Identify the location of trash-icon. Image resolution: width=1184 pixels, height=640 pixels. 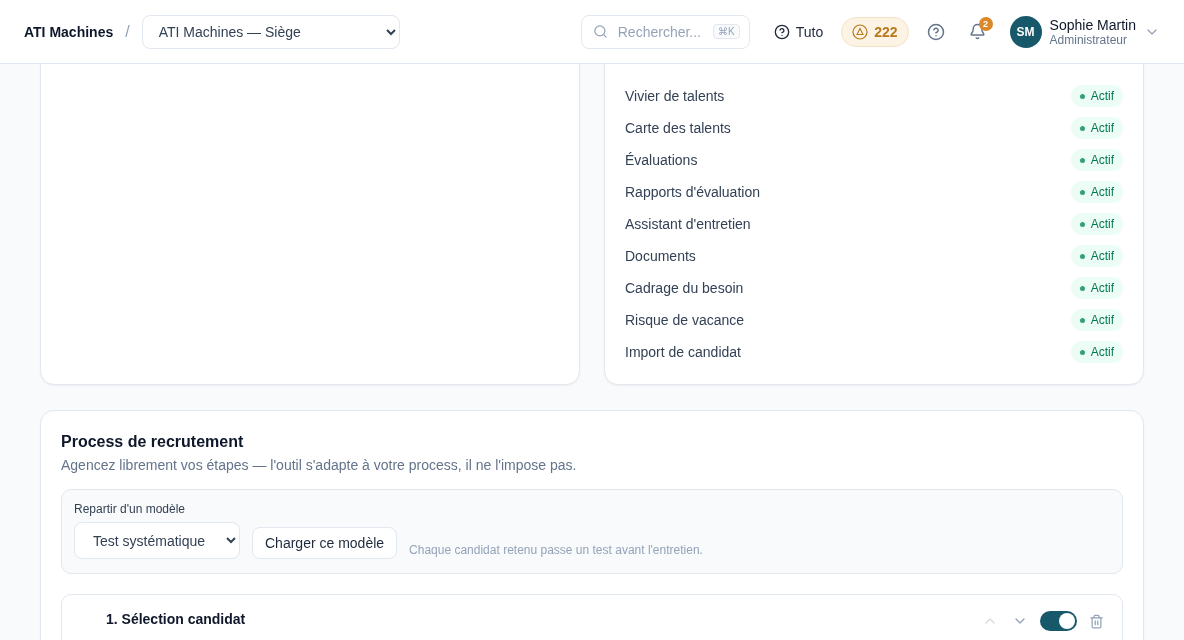
(1096, 621).